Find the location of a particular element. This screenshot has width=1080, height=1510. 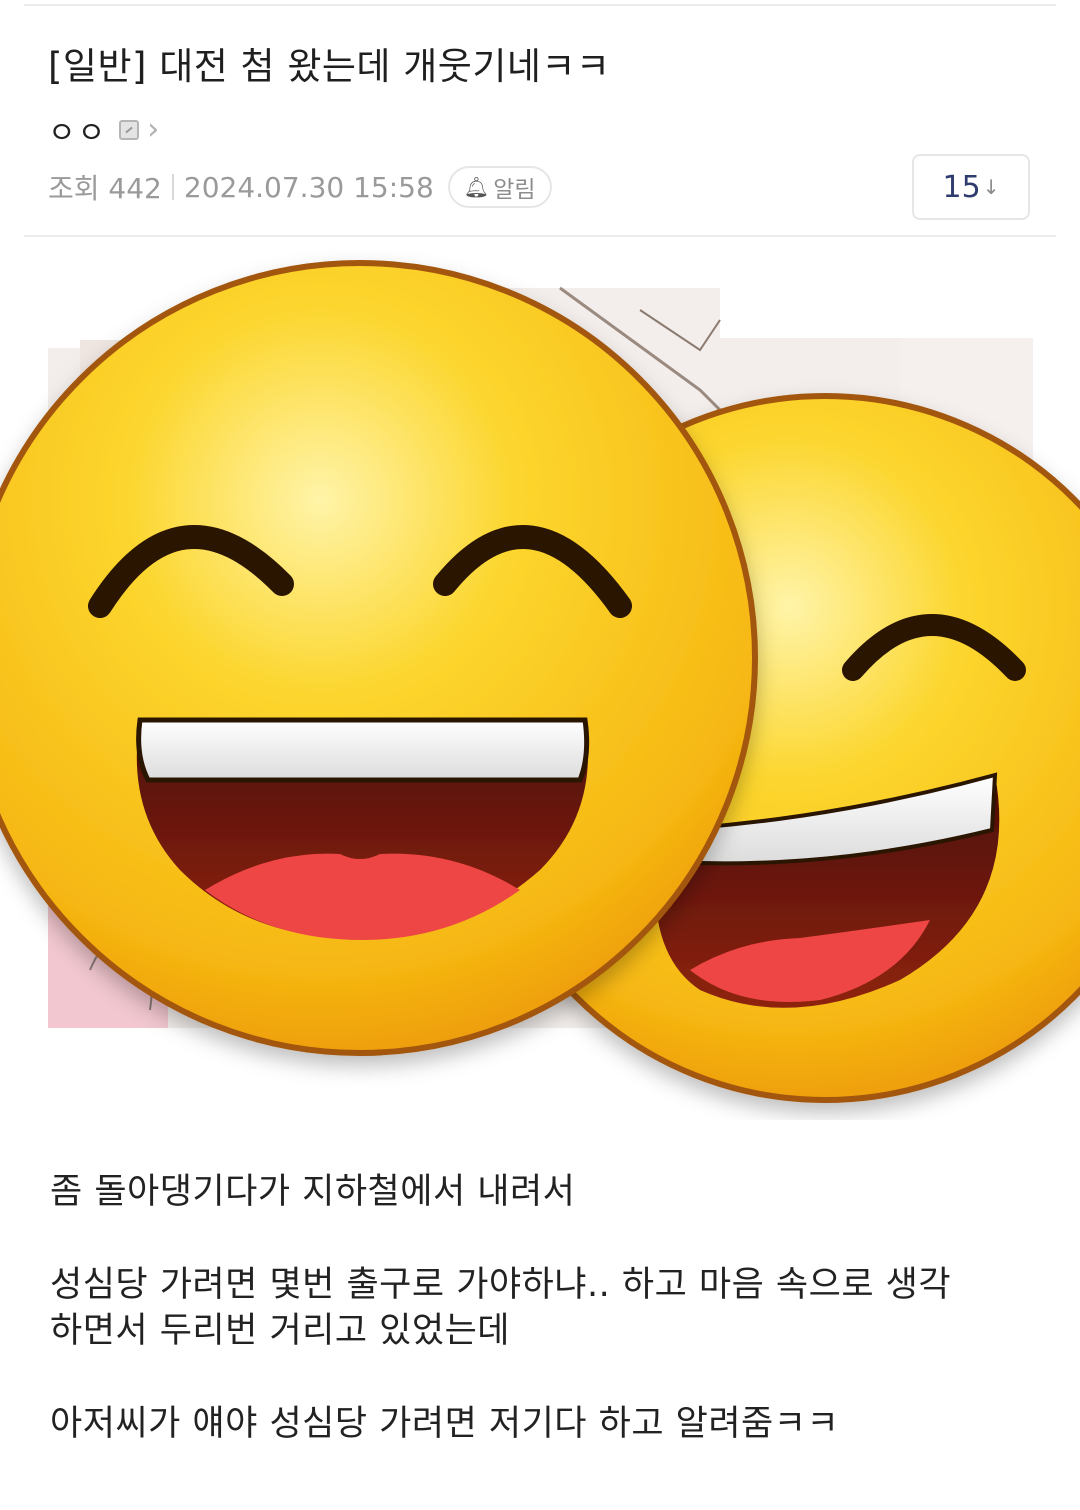

level-badge-icon is located at coordinates (129, 130).